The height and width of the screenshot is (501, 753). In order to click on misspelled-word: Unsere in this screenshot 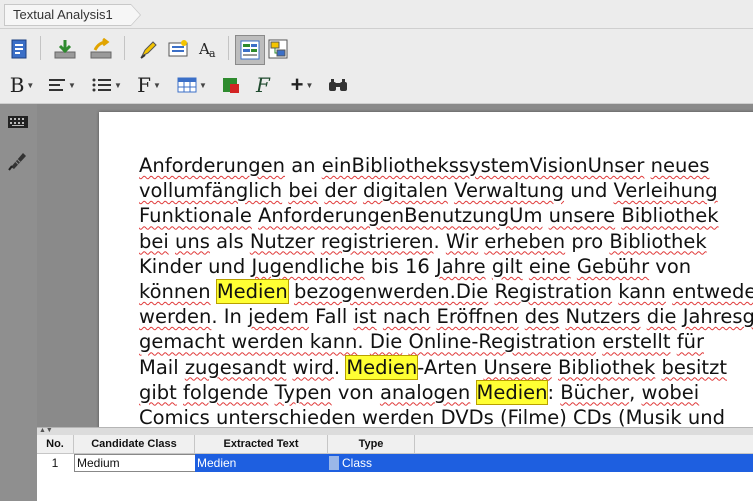, I will do `click(517, 367)`.